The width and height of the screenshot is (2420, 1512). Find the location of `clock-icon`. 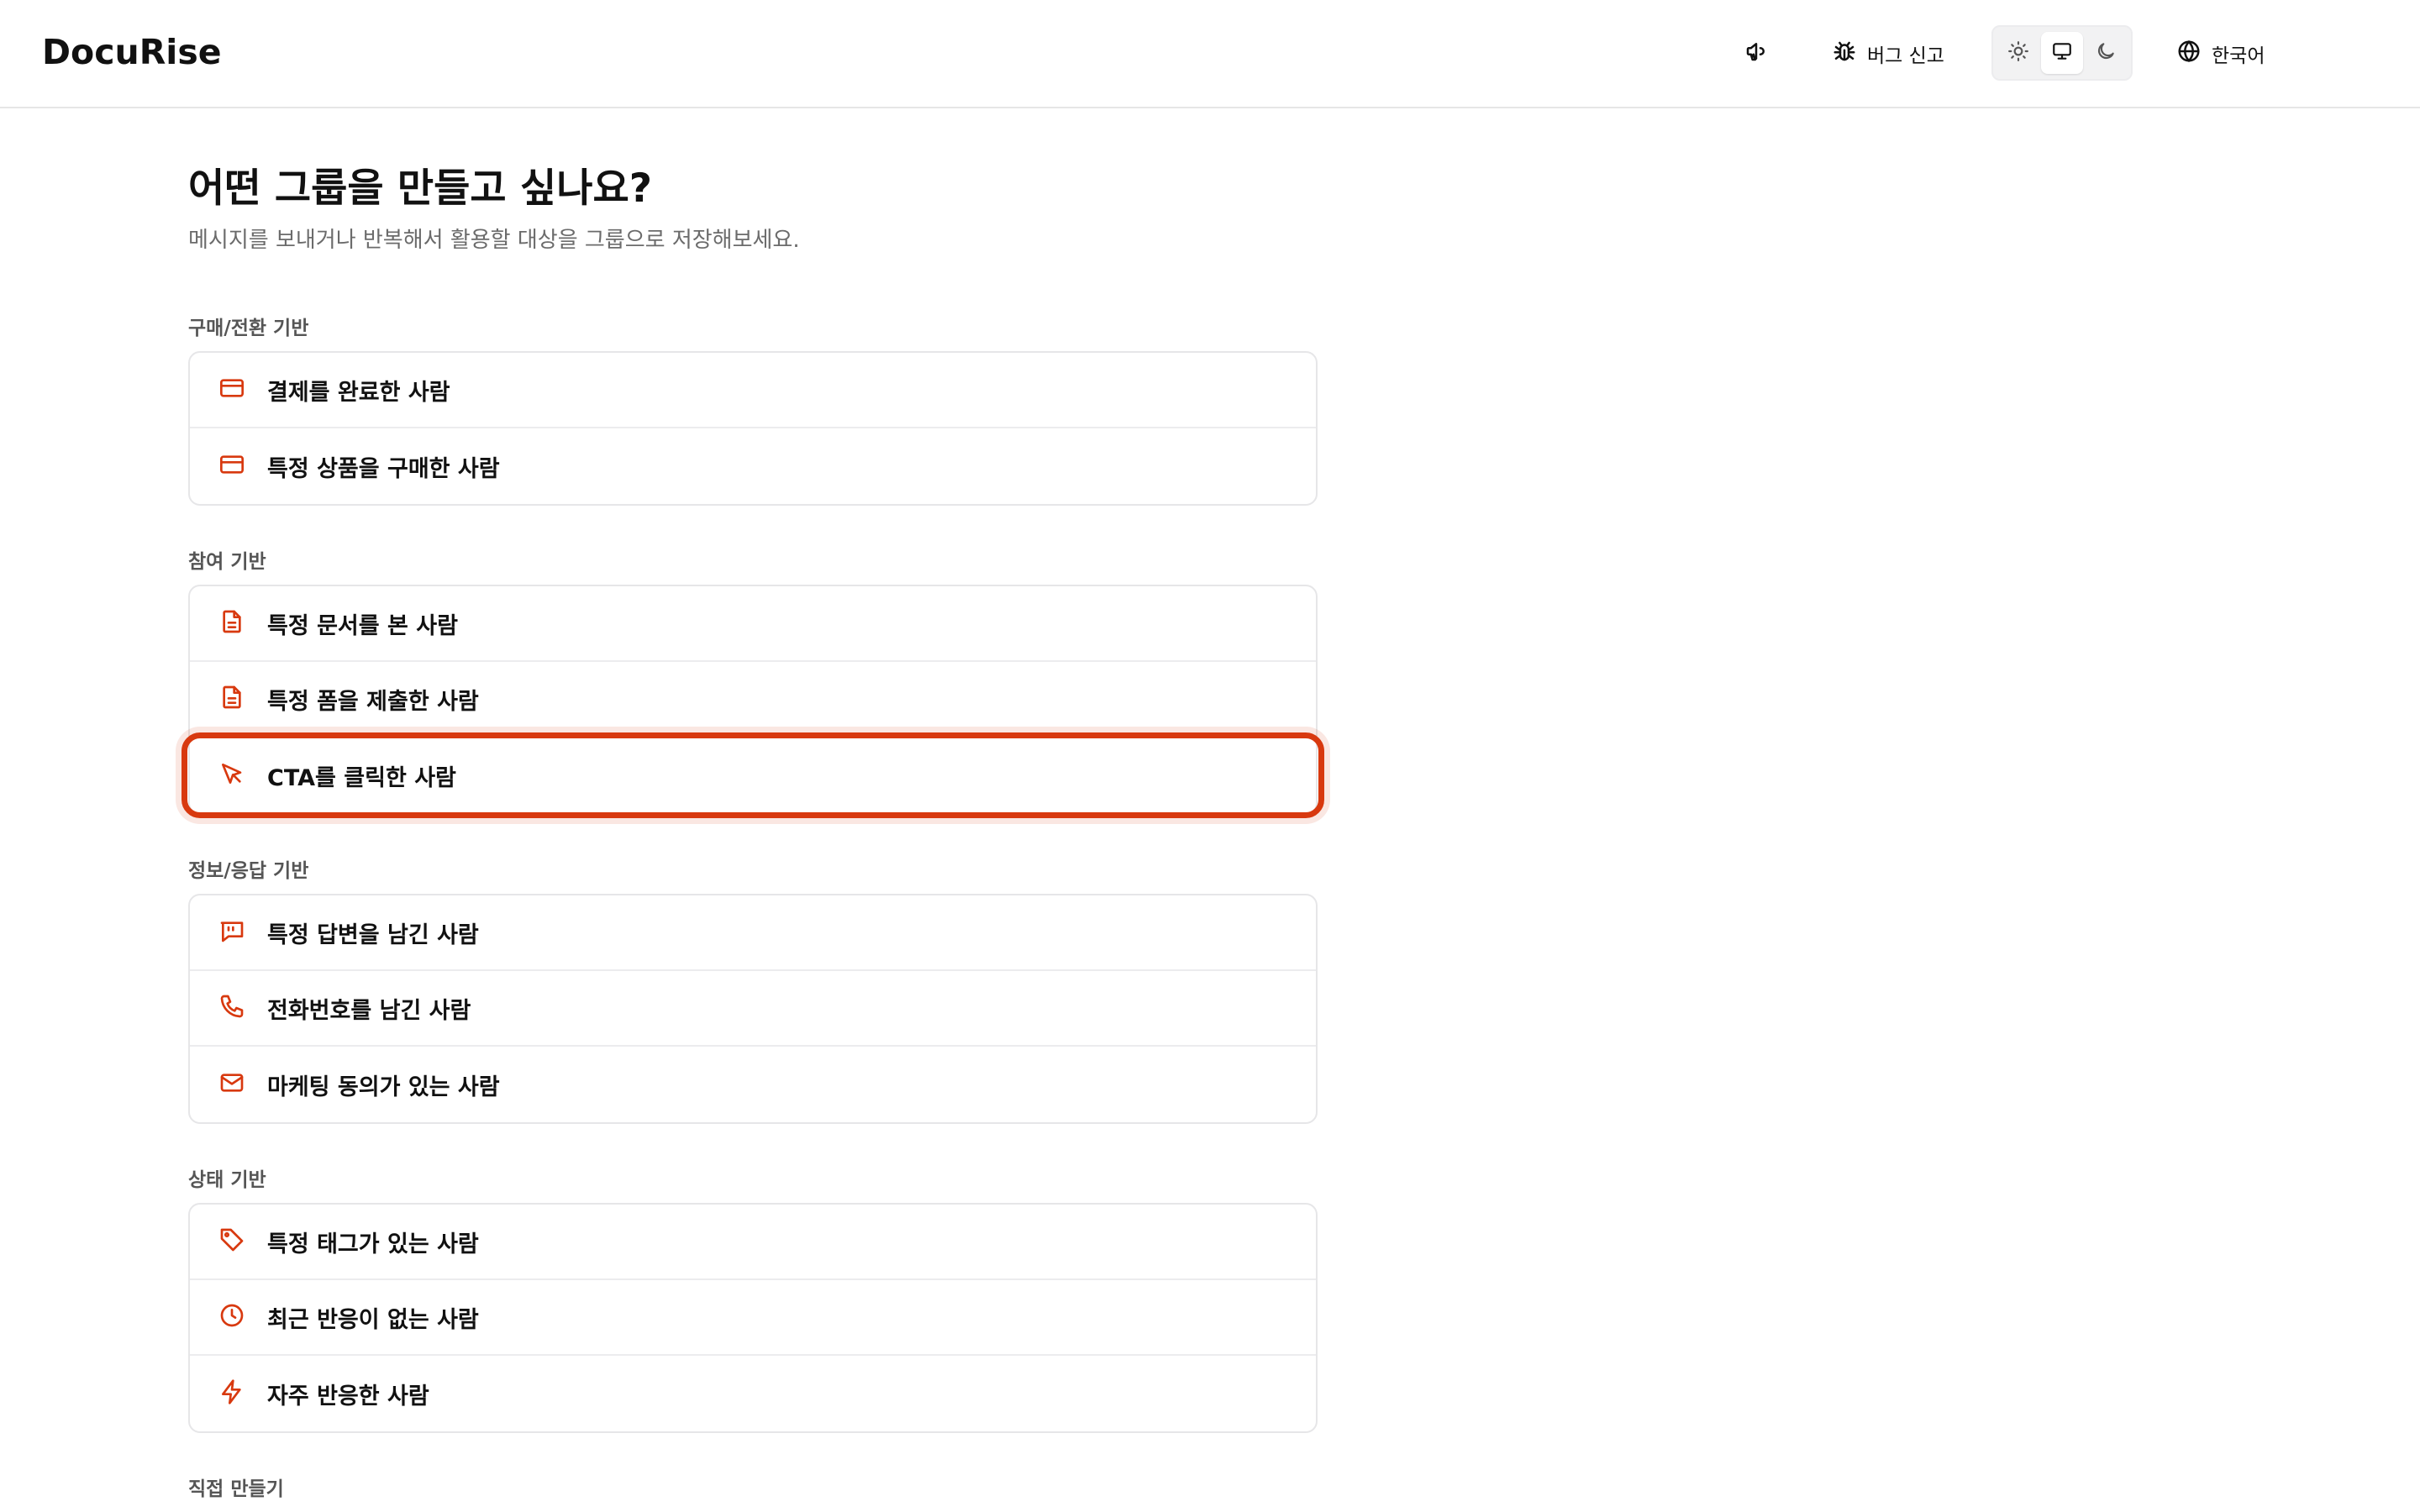

clock-icon is located at coordinates (232, 1317).